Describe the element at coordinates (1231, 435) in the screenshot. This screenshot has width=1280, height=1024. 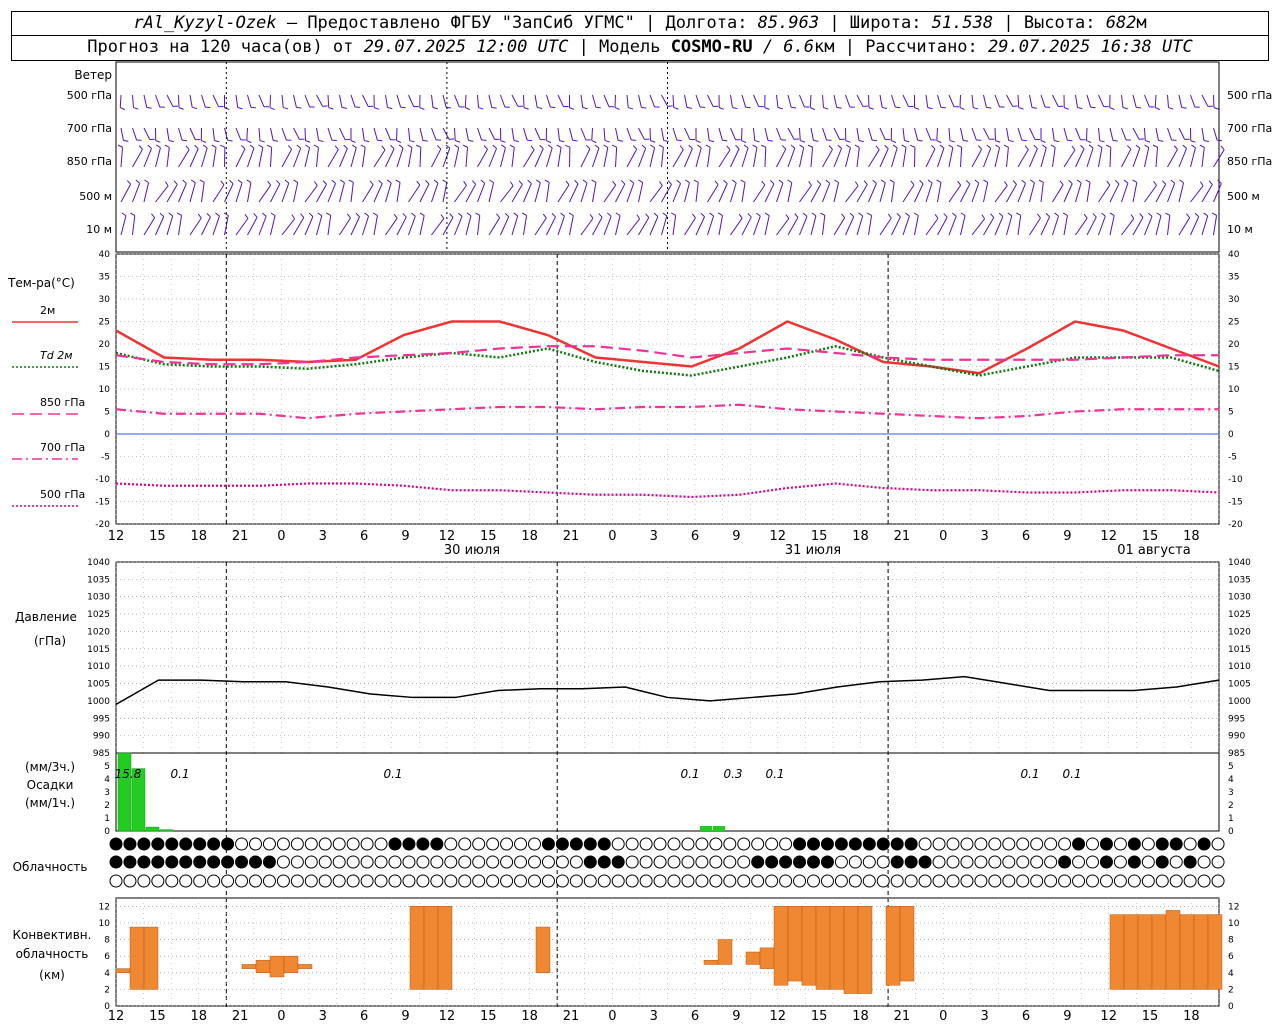
I see `temp-tick-label: 0` at that location.